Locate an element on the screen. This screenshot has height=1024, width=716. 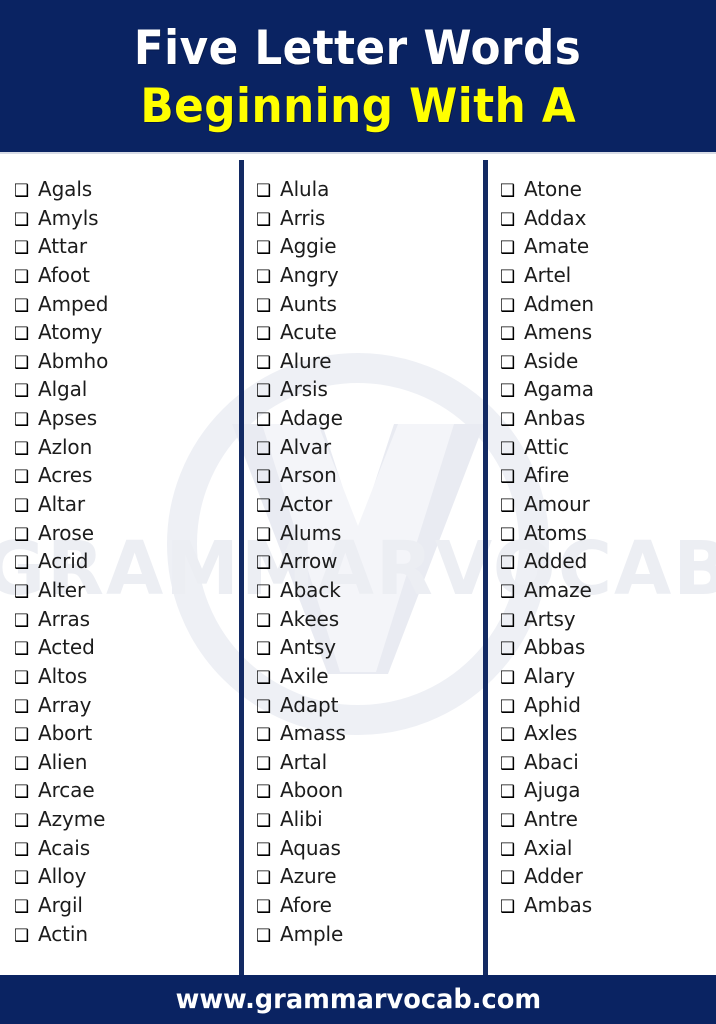
word-list-item: ❑ Artsy is located at coordinates (608, 619).